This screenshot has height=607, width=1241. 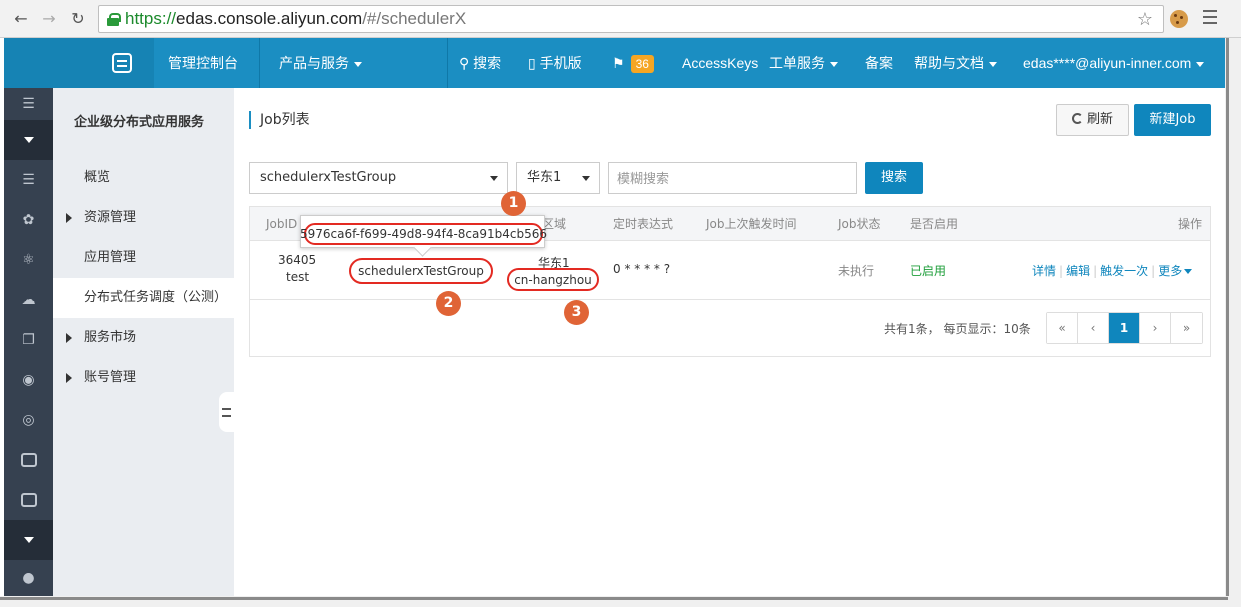 What do you see at coordinates (797, 63) in the screenshot?
I see `tickets-label: 工单服务` at bounding box center [797, 63].